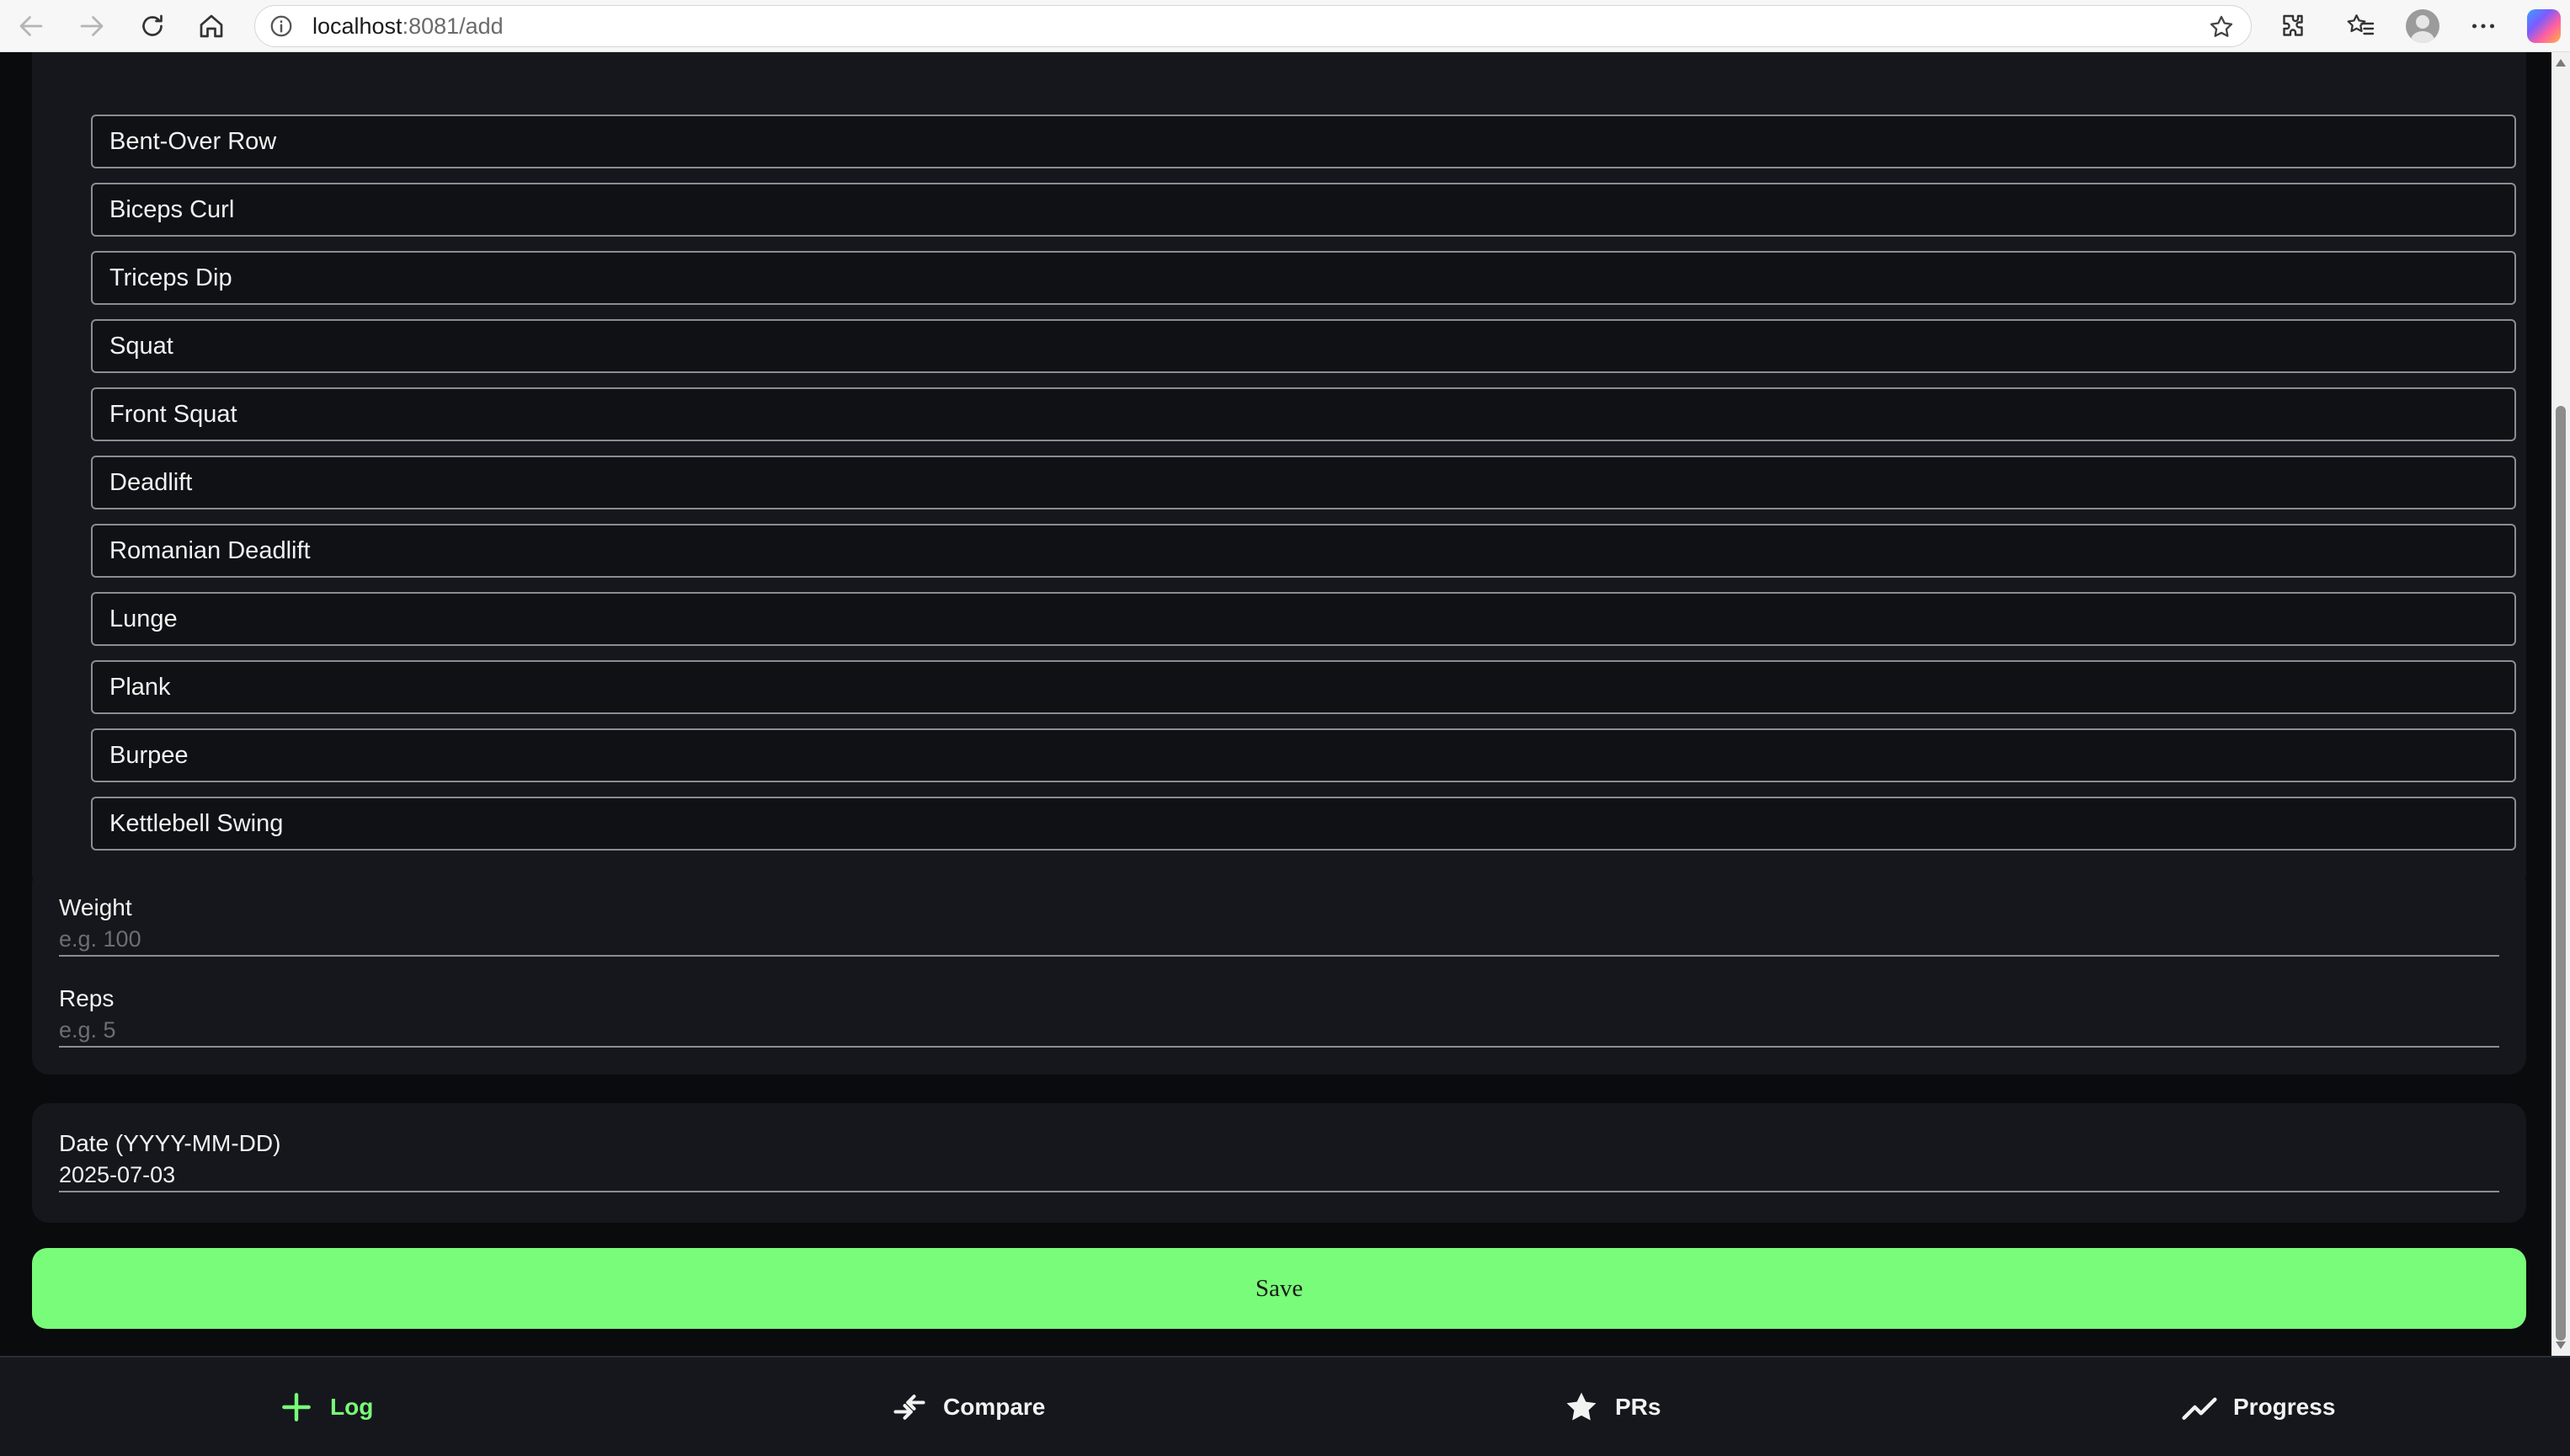 This screenshot has width=2570, height=1456. I want to click on copilot-icon, so click(2544, 26).